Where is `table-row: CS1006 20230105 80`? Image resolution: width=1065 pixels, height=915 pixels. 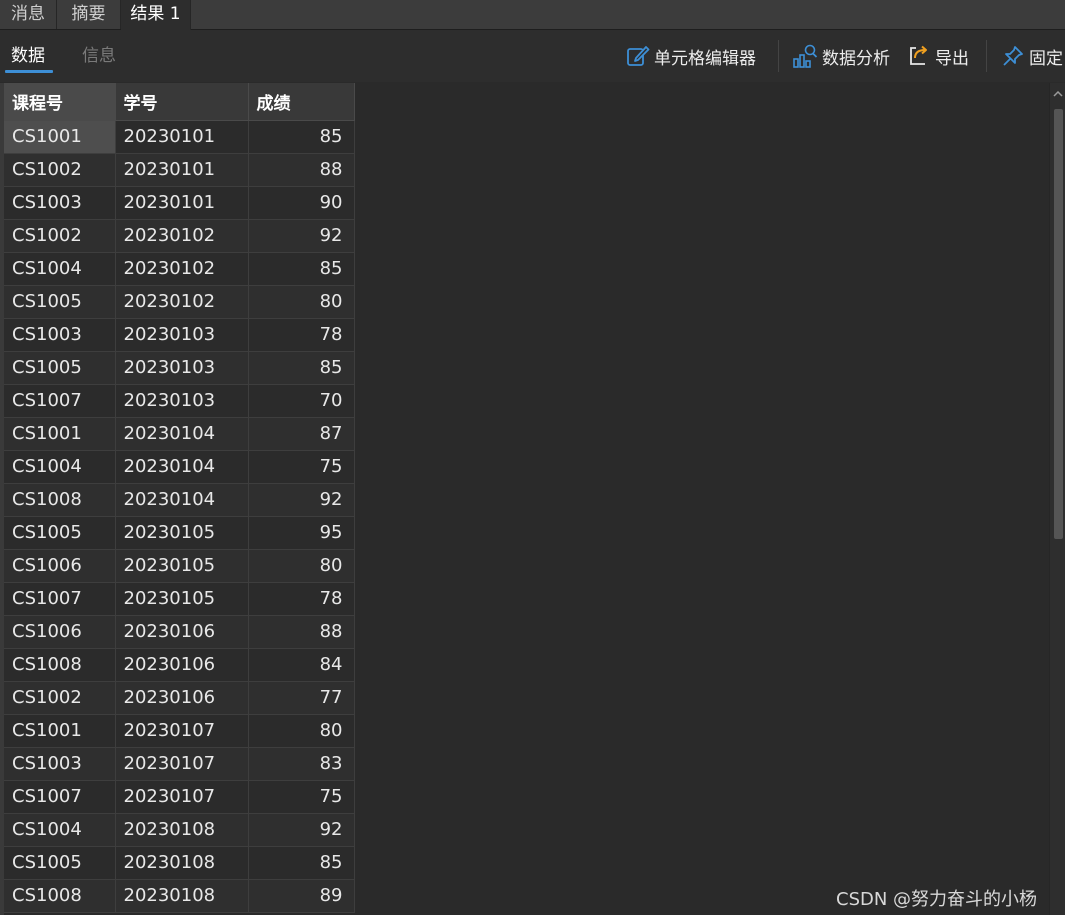
table-row: CS1006 20230105 80 is located at coordinates (179, 566).